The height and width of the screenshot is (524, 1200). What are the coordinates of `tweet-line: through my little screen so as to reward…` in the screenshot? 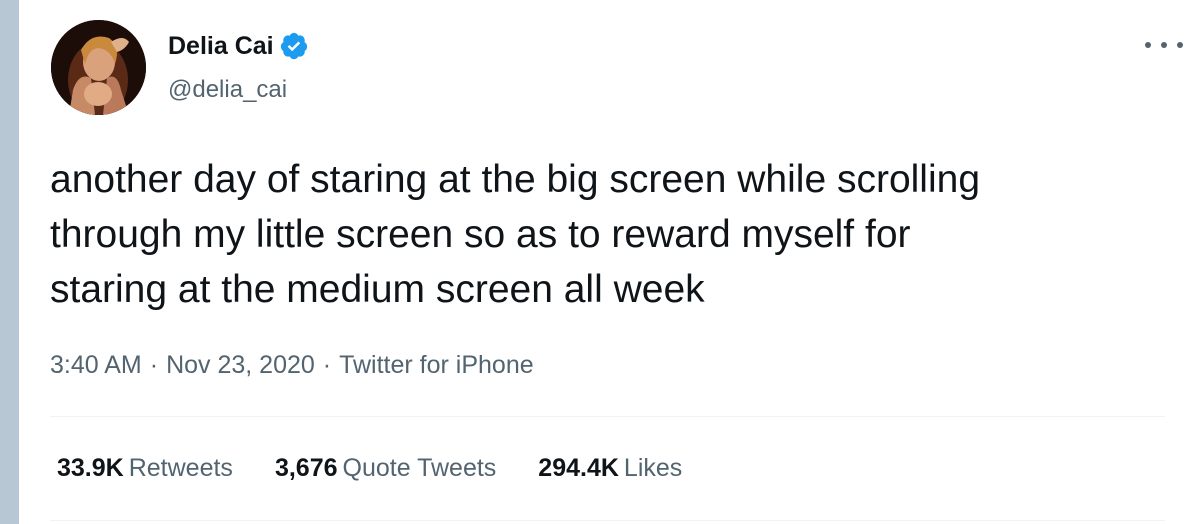 It's located at (480, 234).